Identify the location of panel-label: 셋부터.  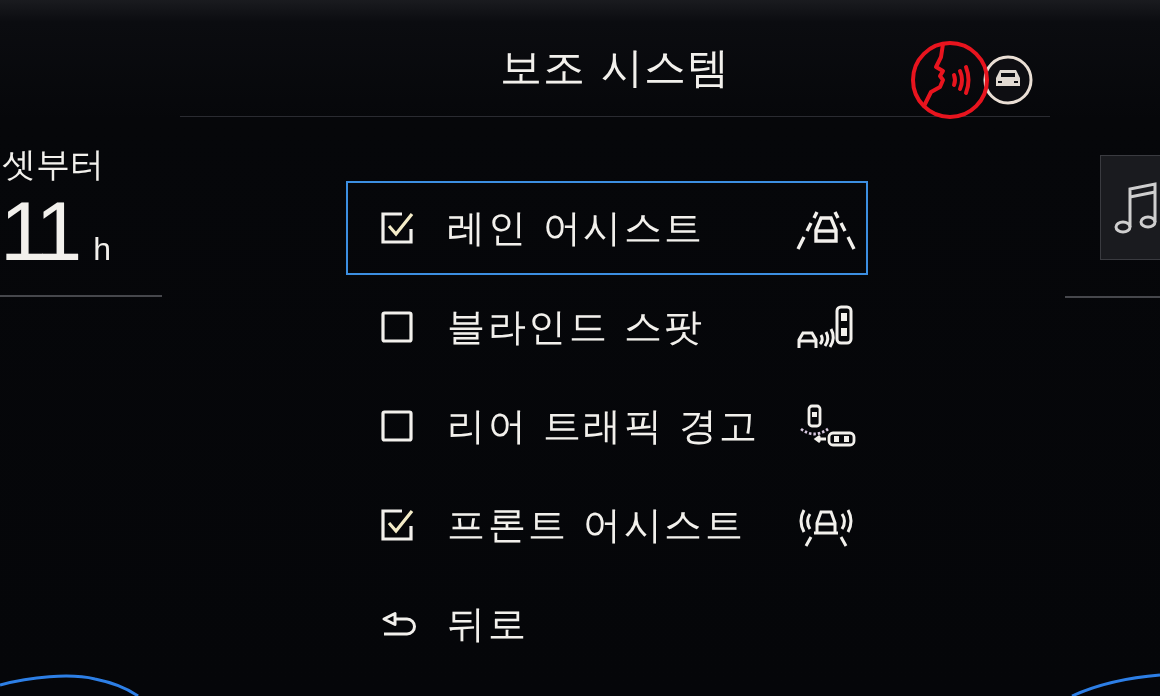
(53, 164).